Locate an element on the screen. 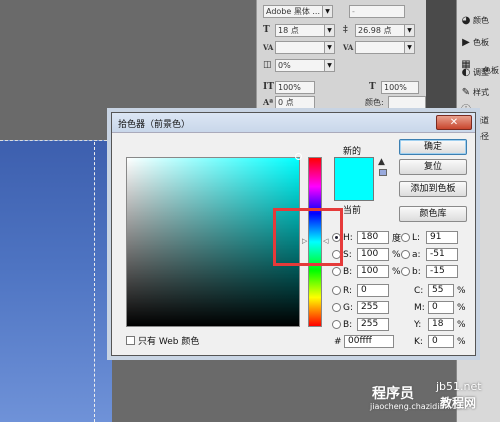 Image resolution: width=500 pixels, height=422 pixels. watermark-site: jb51.net is located at coordinates (459, 386).